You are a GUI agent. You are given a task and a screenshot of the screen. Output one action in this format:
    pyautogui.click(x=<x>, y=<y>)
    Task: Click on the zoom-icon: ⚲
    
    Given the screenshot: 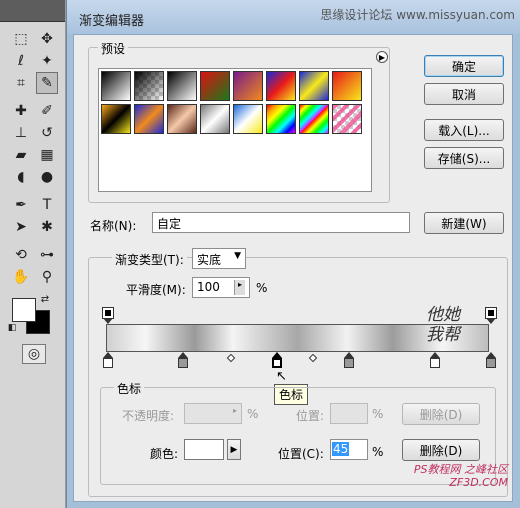 What is the action you would take?
    pyautogui.click(x=47, y=277)
    